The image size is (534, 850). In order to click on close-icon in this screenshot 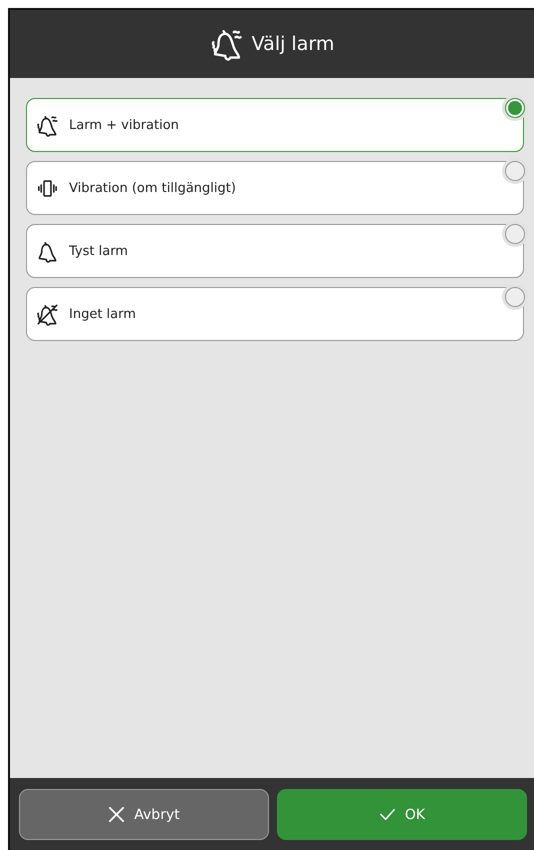, I will do `click(117, 814)`.